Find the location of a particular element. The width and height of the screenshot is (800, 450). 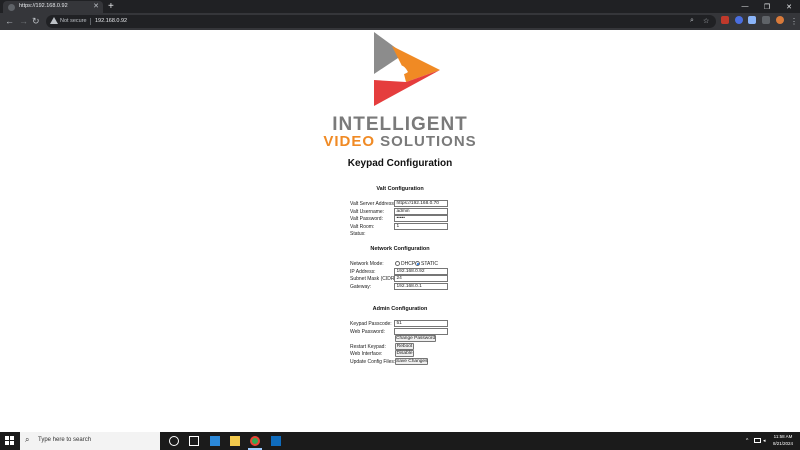

close-icon: ✕ is located at coordinates (96, 6).